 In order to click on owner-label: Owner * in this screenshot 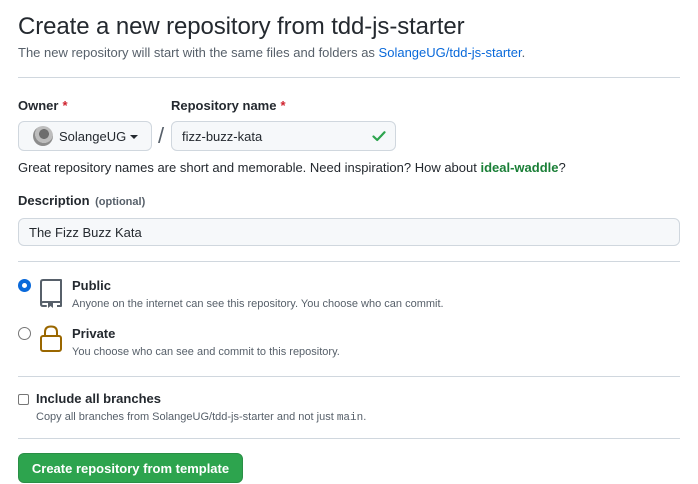, I will do `click(43, 105)`.